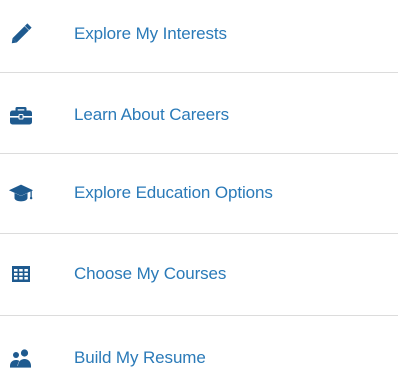  I want to click on briefcase-icon, so click(21, 115).